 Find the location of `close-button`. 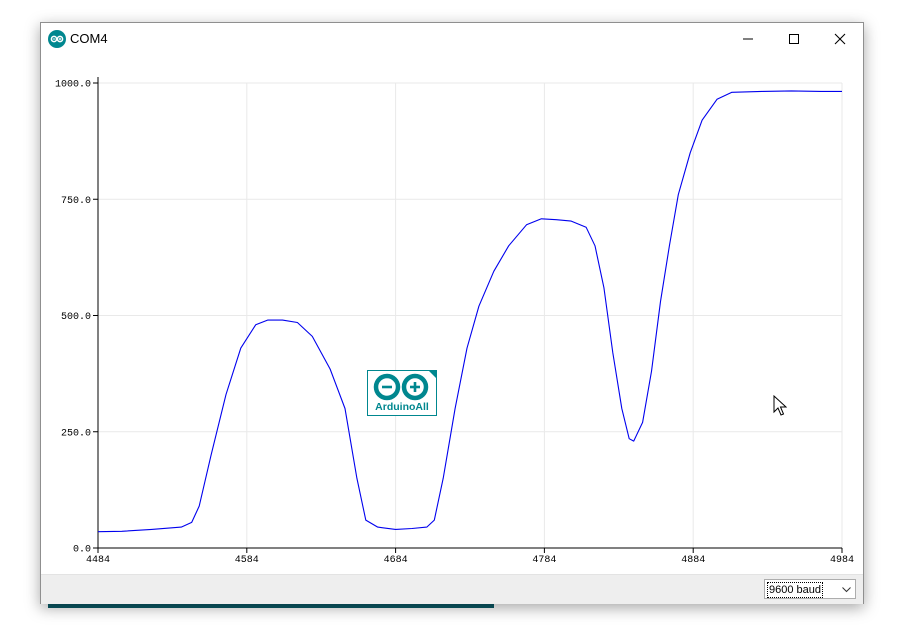

close-button is located at coordinates (840, 39).